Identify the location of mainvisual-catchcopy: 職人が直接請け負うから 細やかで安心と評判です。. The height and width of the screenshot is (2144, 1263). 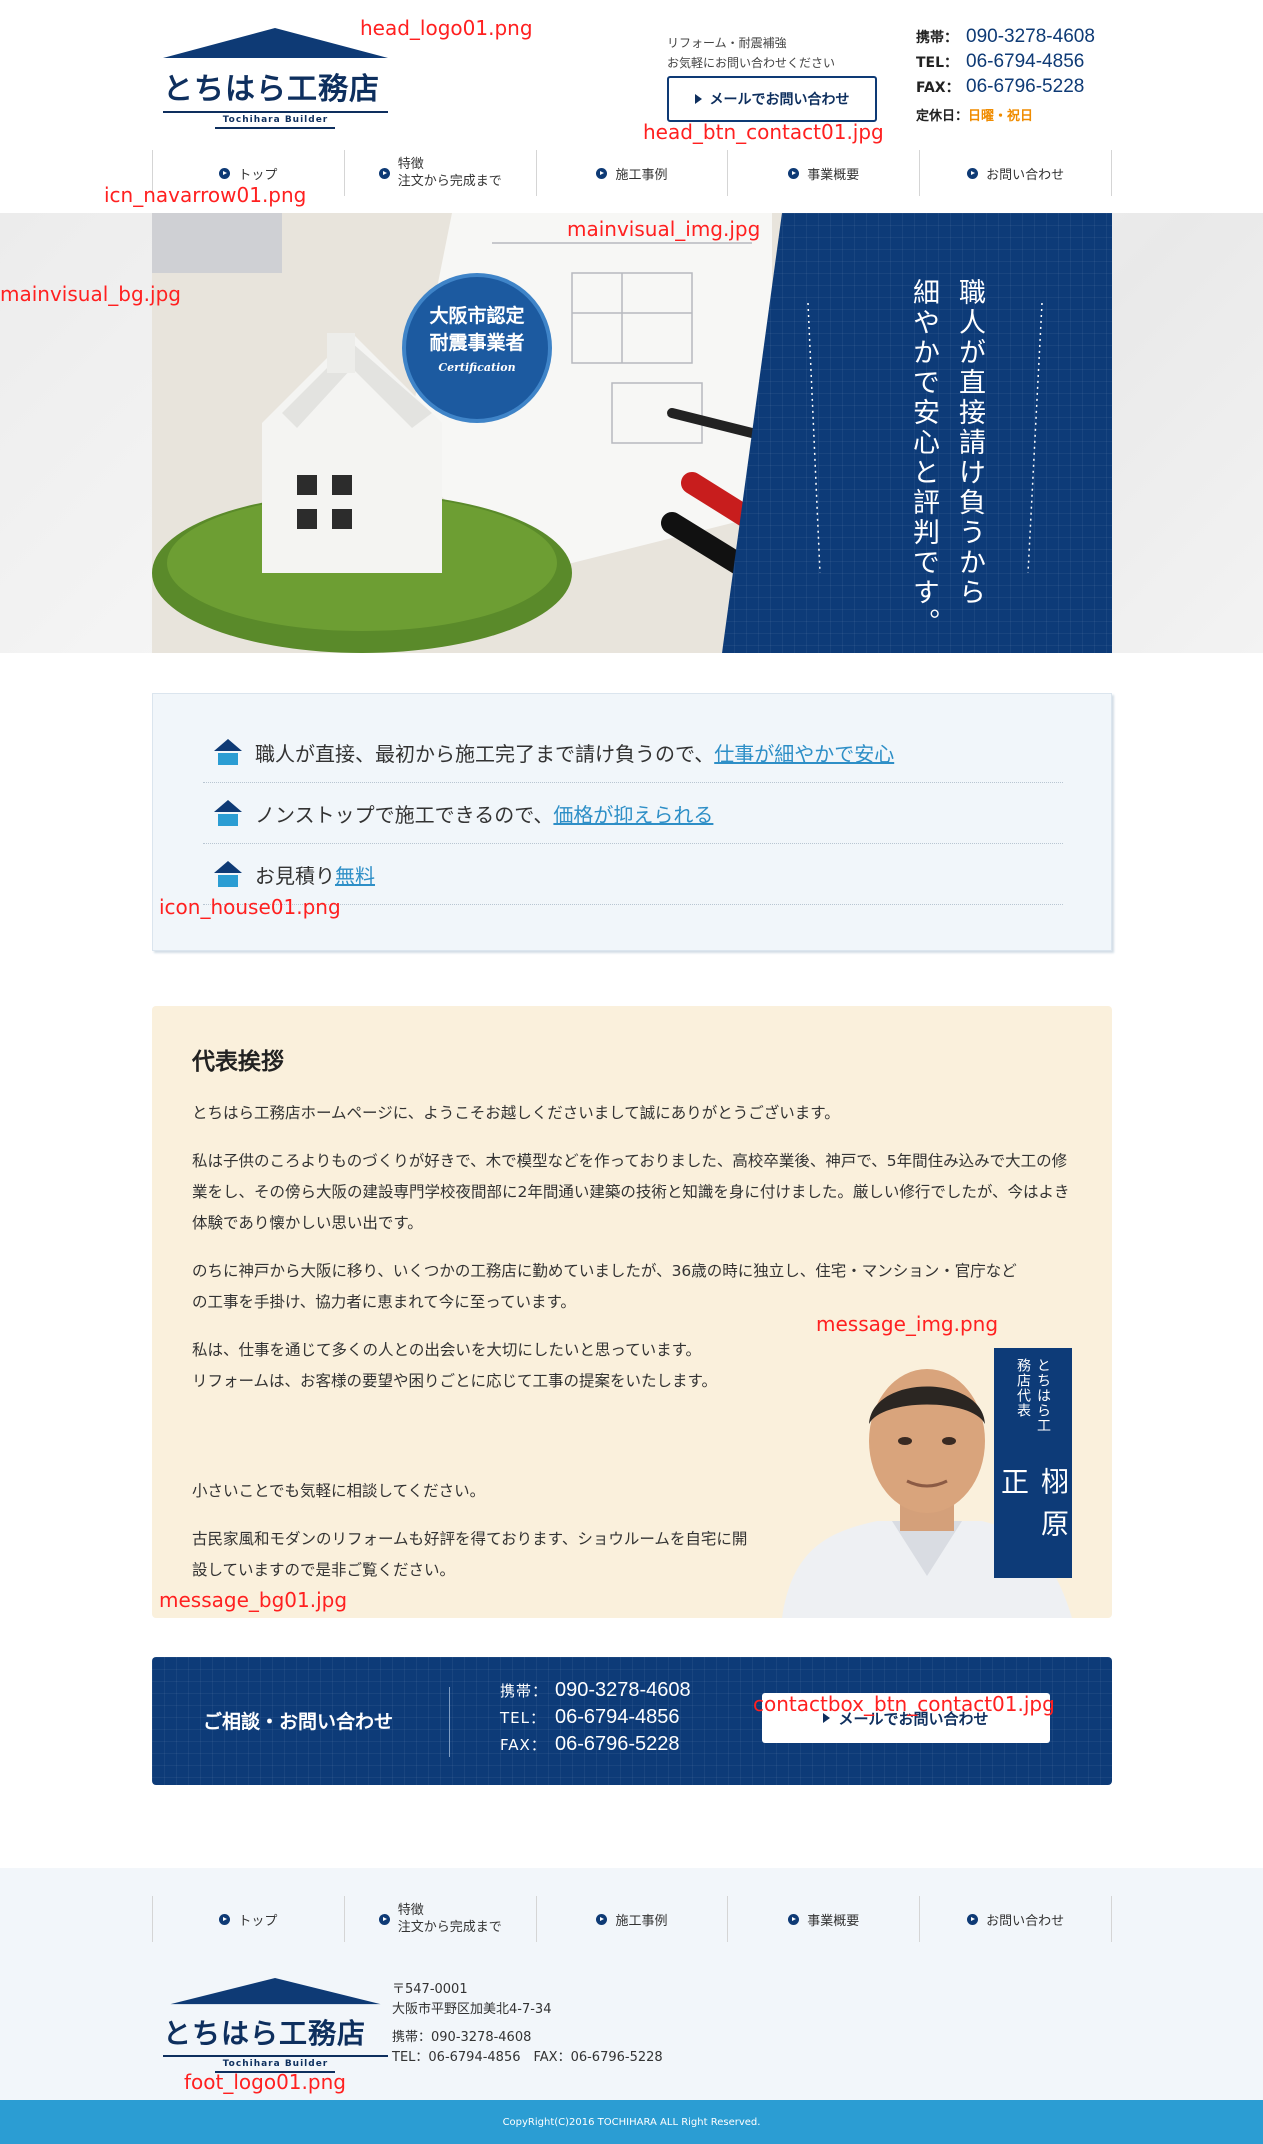
(946, 458).